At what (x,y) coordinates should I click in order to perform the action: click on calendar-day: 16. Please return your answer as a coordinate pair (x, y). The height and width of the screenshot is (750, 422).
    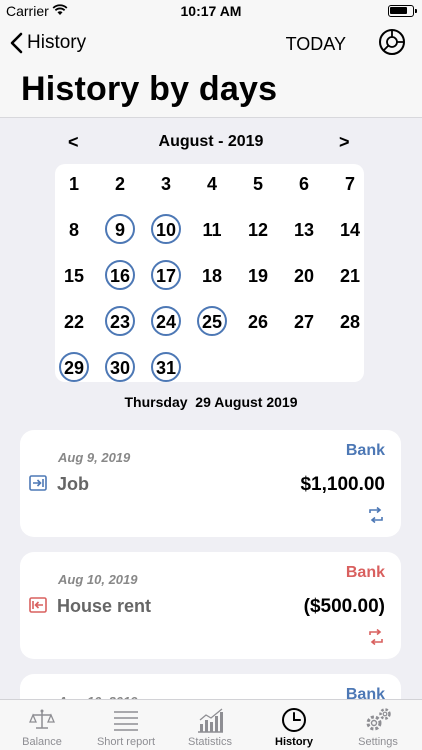
    Looking at the image, I should click on (120, 275).